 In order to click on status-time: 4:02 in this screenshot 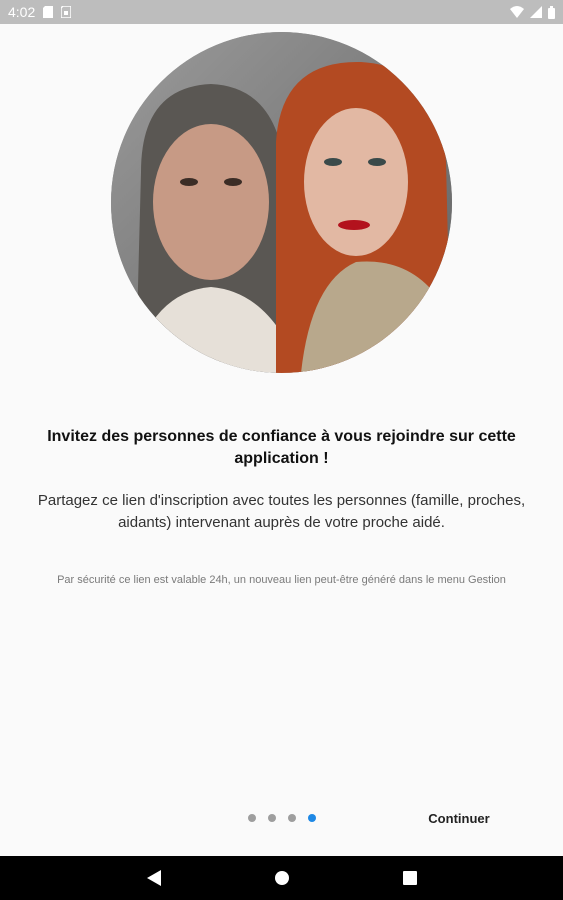, I will do `click(22, 12)`.